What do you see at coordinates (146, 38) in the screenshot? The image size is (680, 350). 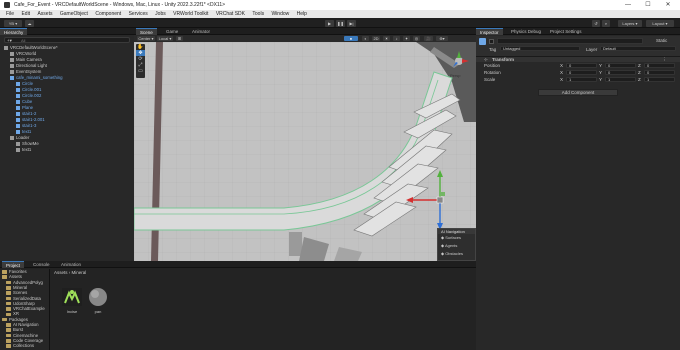 I see `pivot-center-dropdown: Center ▾` at bounding box center [146, 38].